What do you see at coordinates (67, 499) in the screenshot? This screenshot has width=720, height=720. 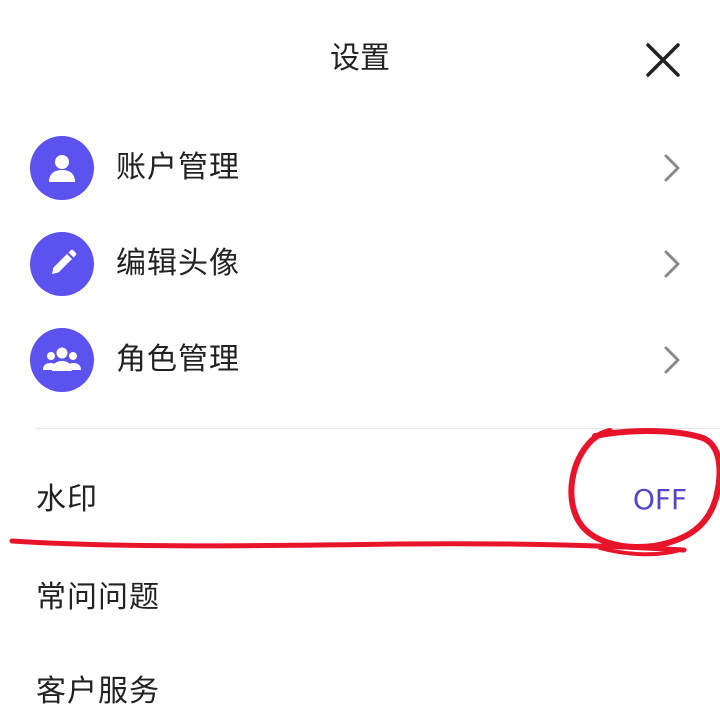 I see `watermark-label: 水印` at bounding box center [67, 499].